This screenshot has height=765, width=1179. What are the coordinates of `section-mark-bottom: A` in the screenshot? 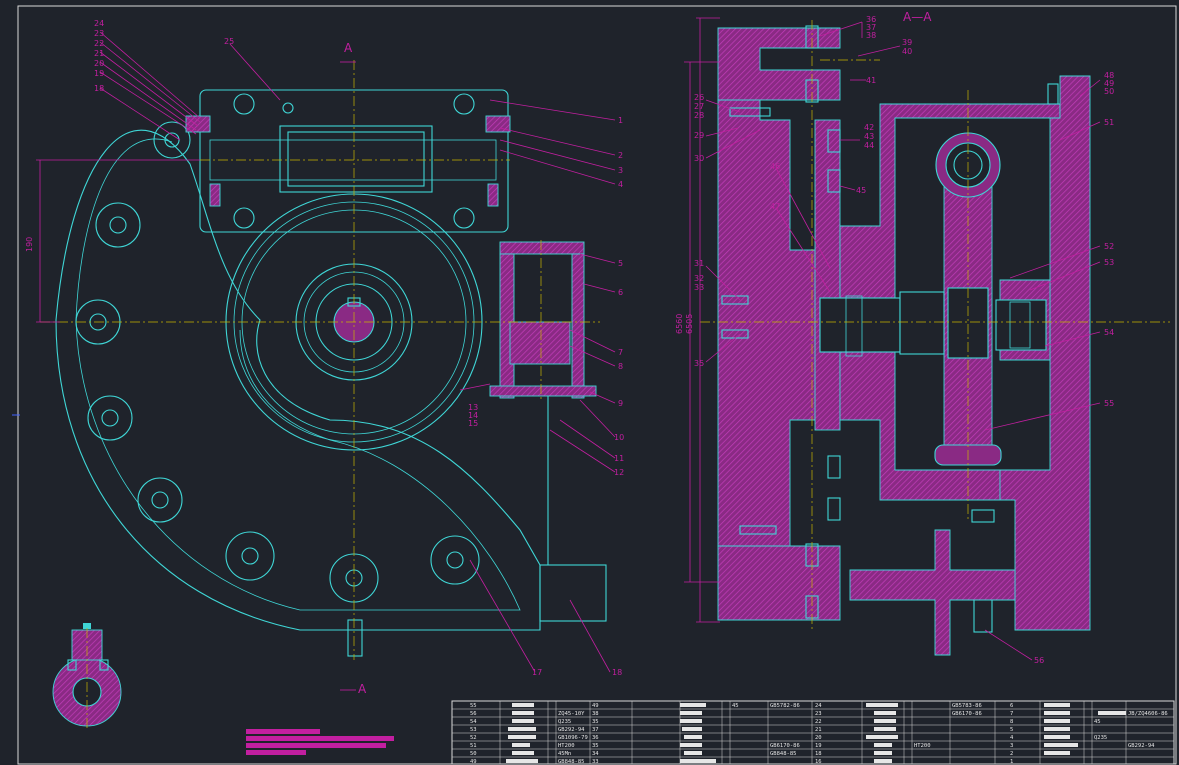 It's located at (362, 689).